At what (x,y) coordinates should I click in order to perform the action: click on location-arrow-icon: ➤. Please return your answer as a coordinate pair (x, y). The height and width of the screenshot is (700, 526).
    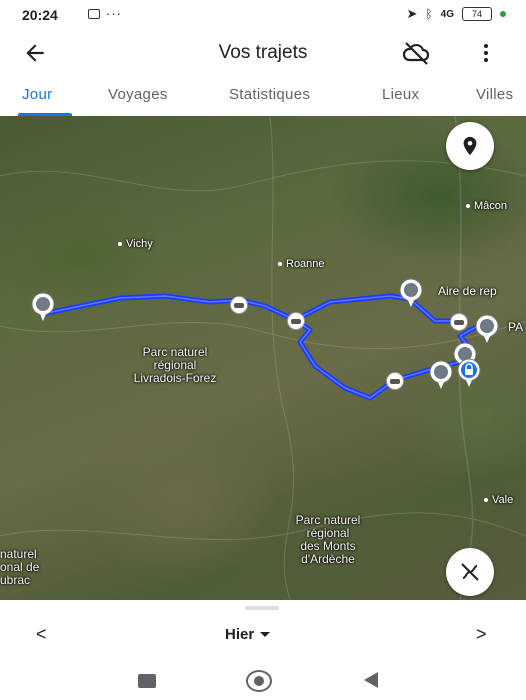
    Looking at the image, I should click on (412, 13).